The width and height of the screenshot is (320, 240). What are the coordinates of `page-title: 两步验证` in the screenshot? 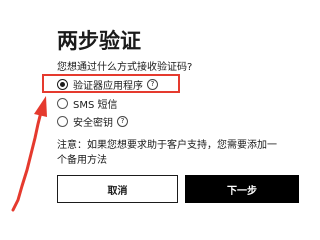 It's located at (99, 41).